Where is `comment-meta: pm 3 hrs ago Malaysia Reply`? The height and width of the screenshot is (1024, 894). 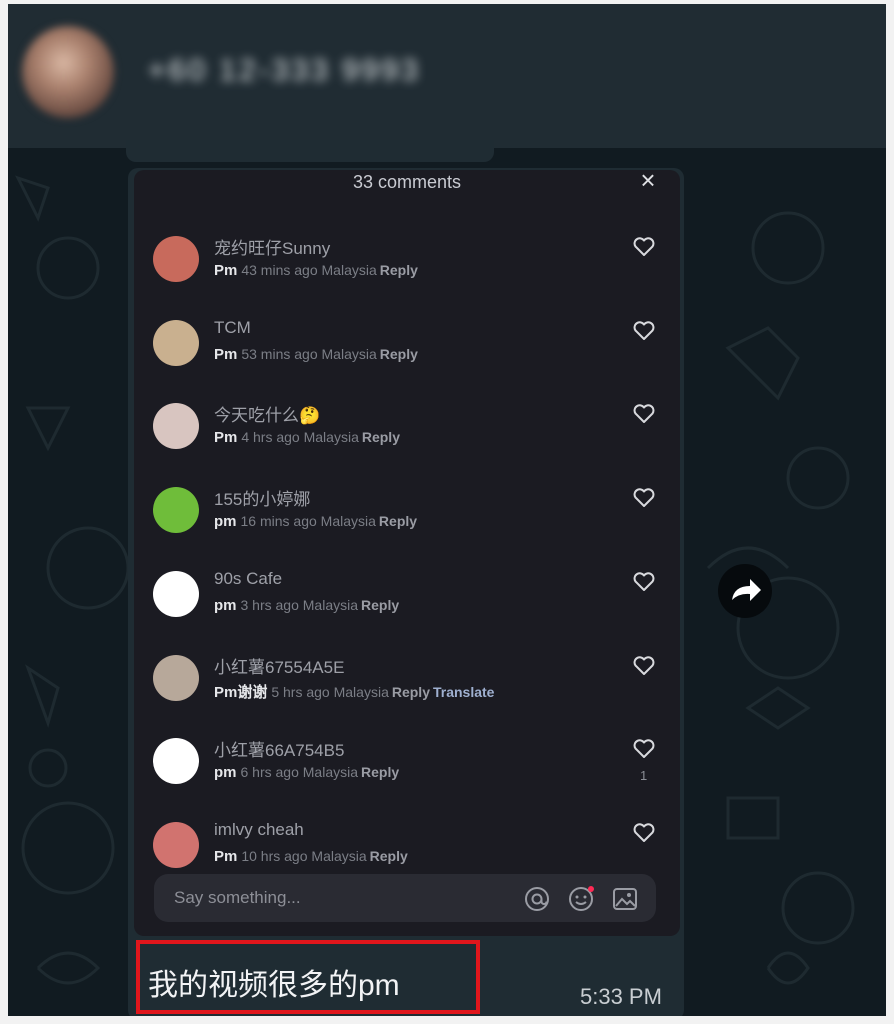
comment-meta: pm 3 hrs ago Malaysia Reply is located at coordinates (306, 605).